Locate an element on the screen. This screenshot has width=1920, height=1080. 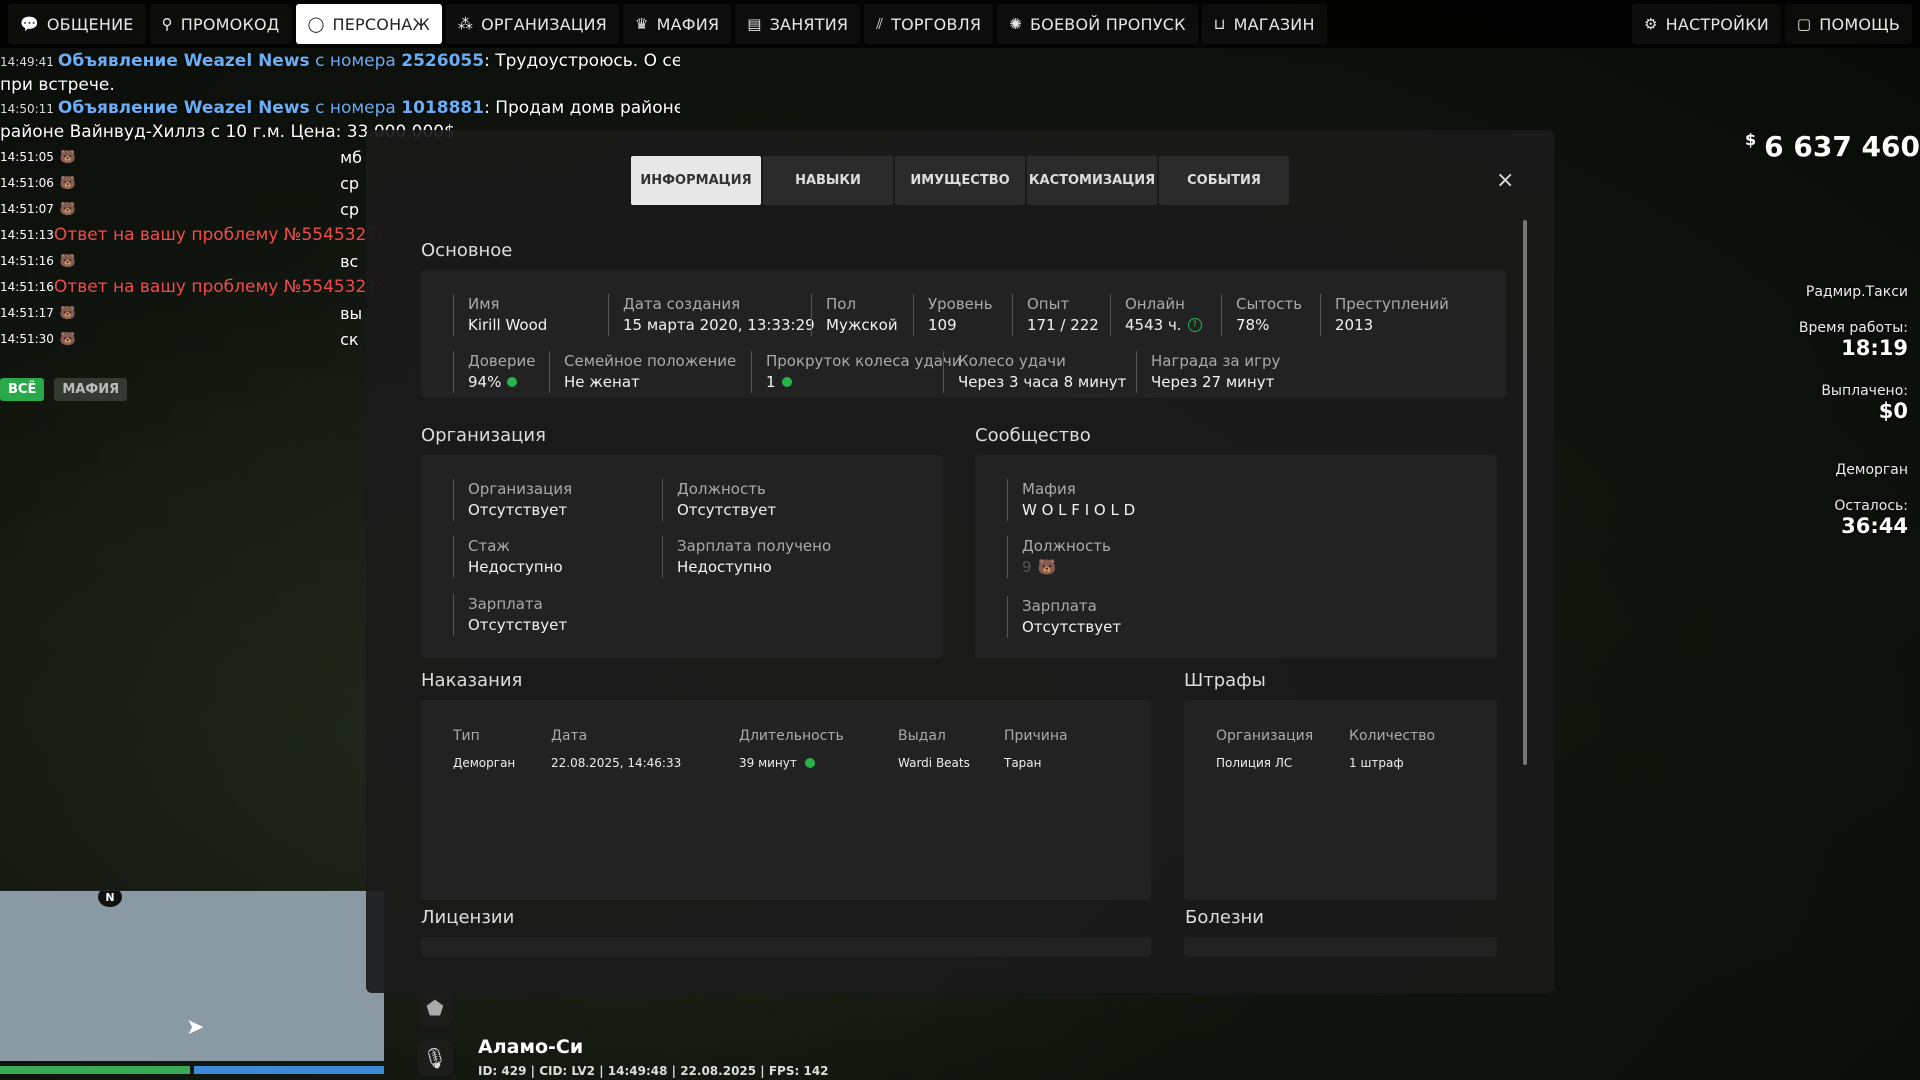
location-pin-icon: ⬟ is located at coordinates (435, 1008).